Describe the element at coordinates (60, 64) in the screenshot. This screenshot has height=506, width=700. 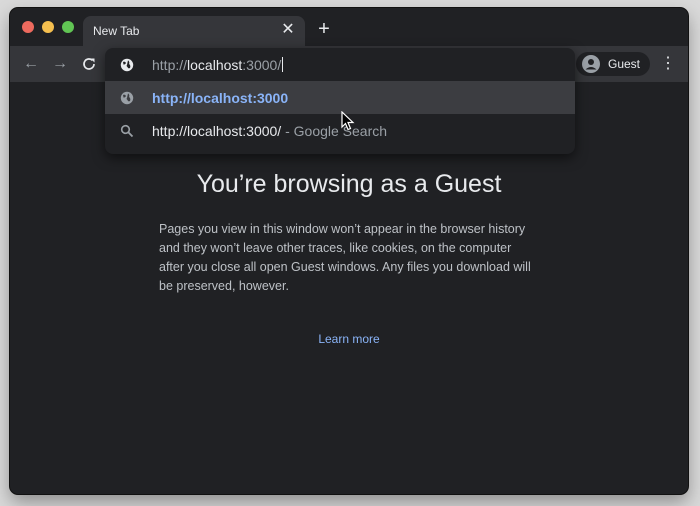
I see `arrow-right-icon: →` at that location.